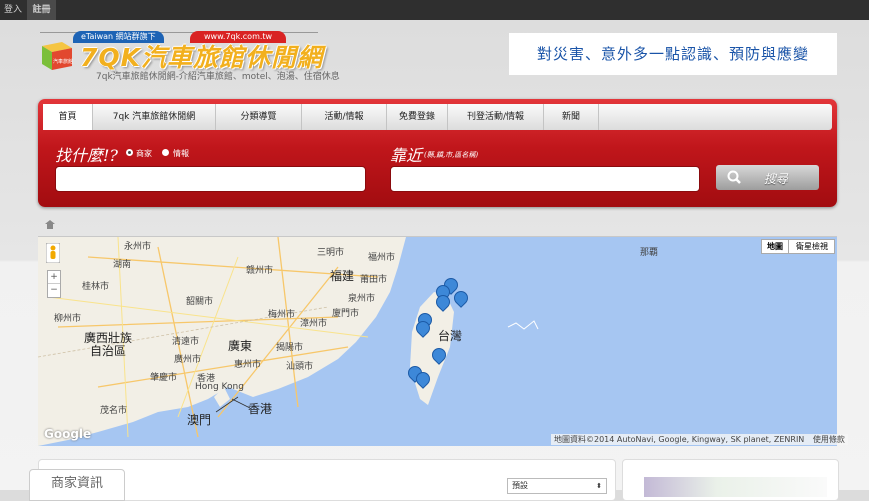 The image size is (869, 501). What do you see at coordinates (812, 246) in the screenshot?
I see `map-type-satellite-button: 衛星檢視` at bounding box center [812, 246].